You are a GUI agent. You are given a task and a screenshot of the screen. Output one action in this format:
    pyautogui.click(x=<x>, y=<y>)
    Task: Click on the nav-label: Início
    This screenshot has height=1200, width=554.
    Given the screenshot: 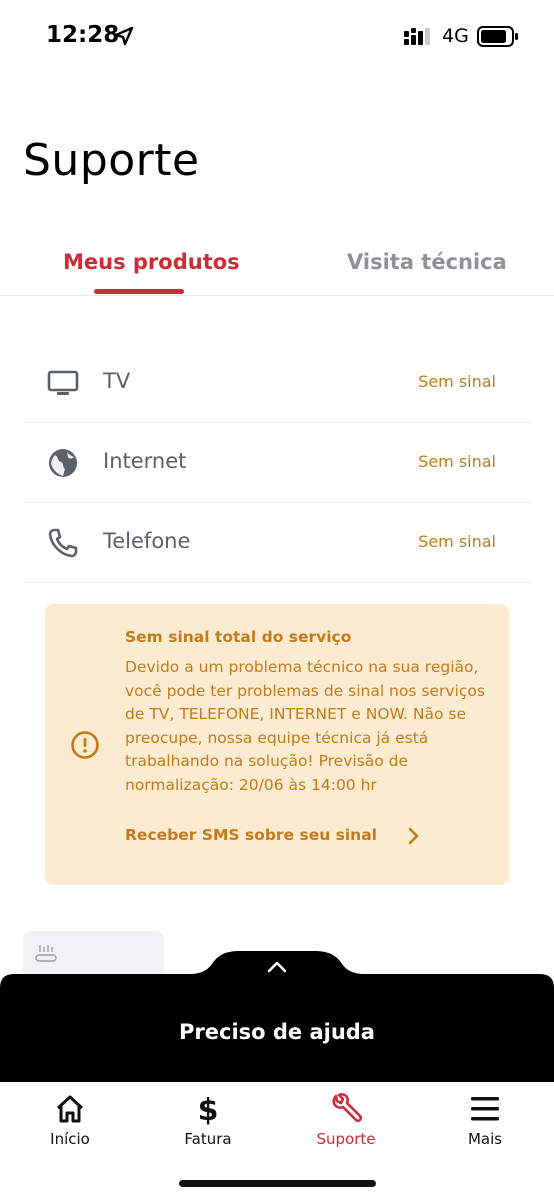 What is the action you would take?
    pyautogui.click(x=70, y=1139)
    